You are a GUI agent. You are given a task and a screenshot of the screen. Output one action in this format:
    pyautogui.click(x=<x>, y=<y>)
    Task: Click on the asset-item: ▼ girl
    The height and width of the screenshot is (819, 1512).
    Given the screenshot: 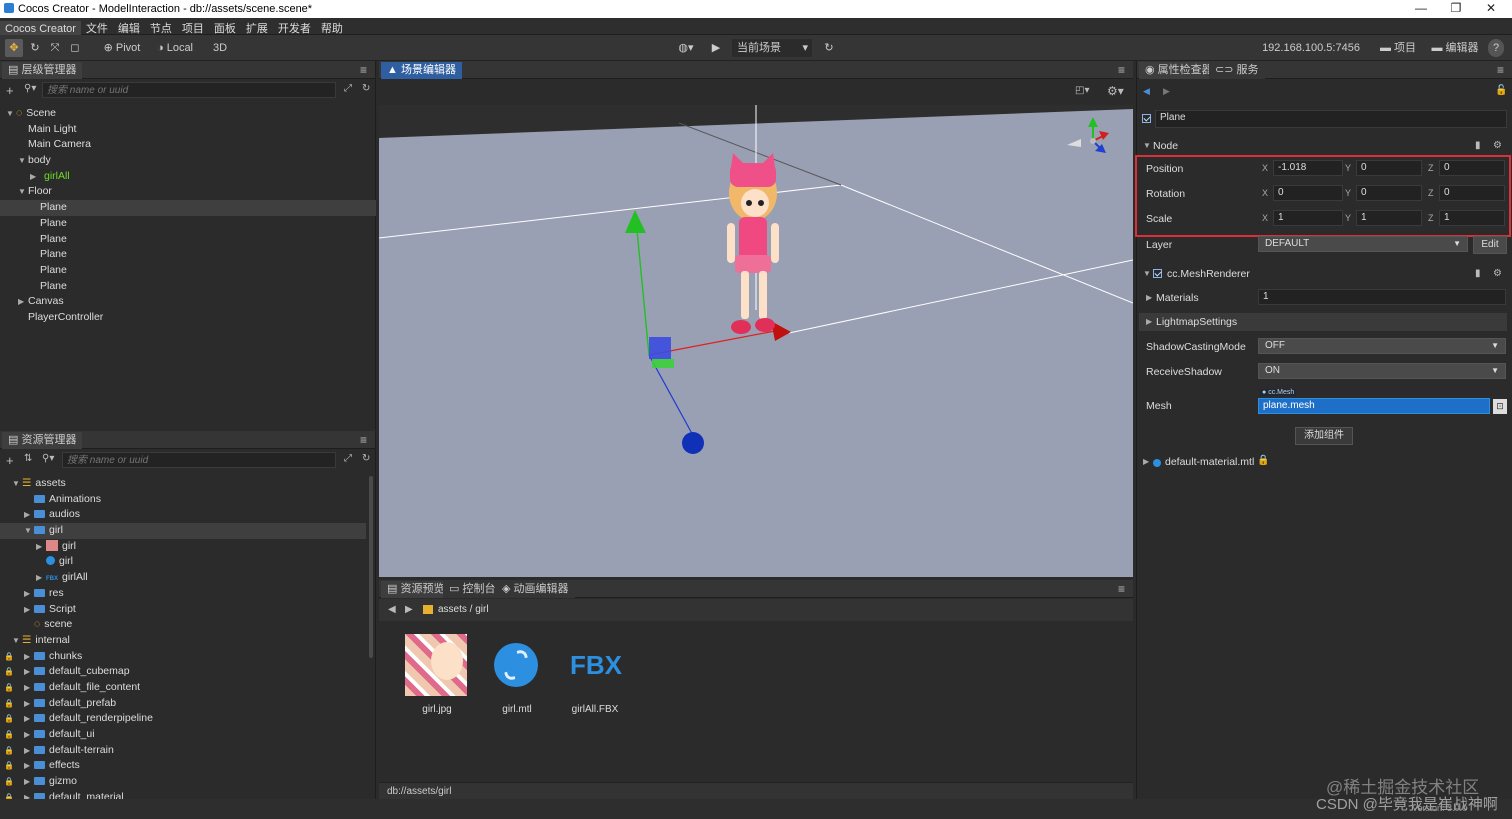 What is the action you would take?
    pyautogui.click(x=183, y=531)
    